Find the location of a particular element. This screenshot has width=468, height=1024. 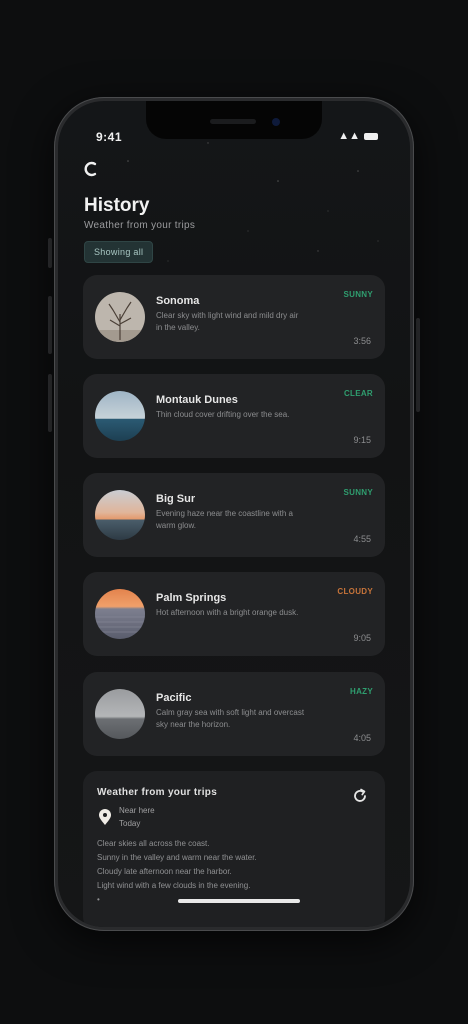

home-indicator is located at coordinates (239, 901).